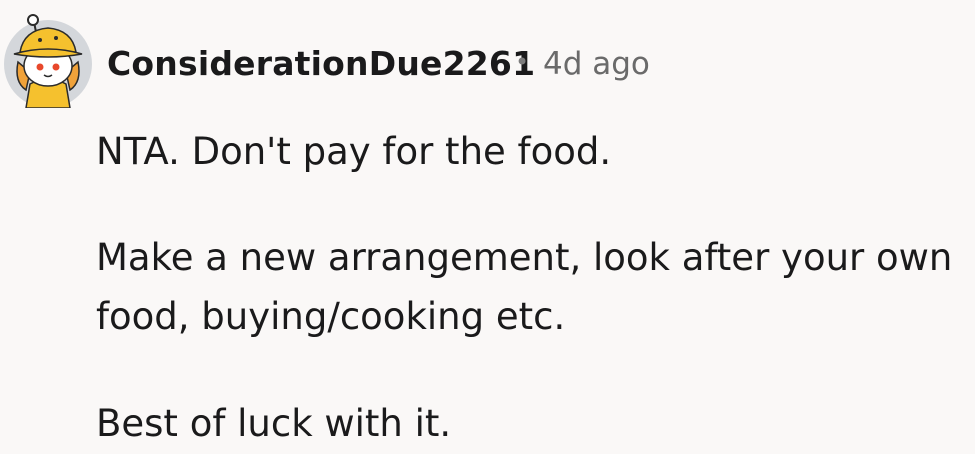  I want to click on snoo-avatar-icon, so click(48, 61).